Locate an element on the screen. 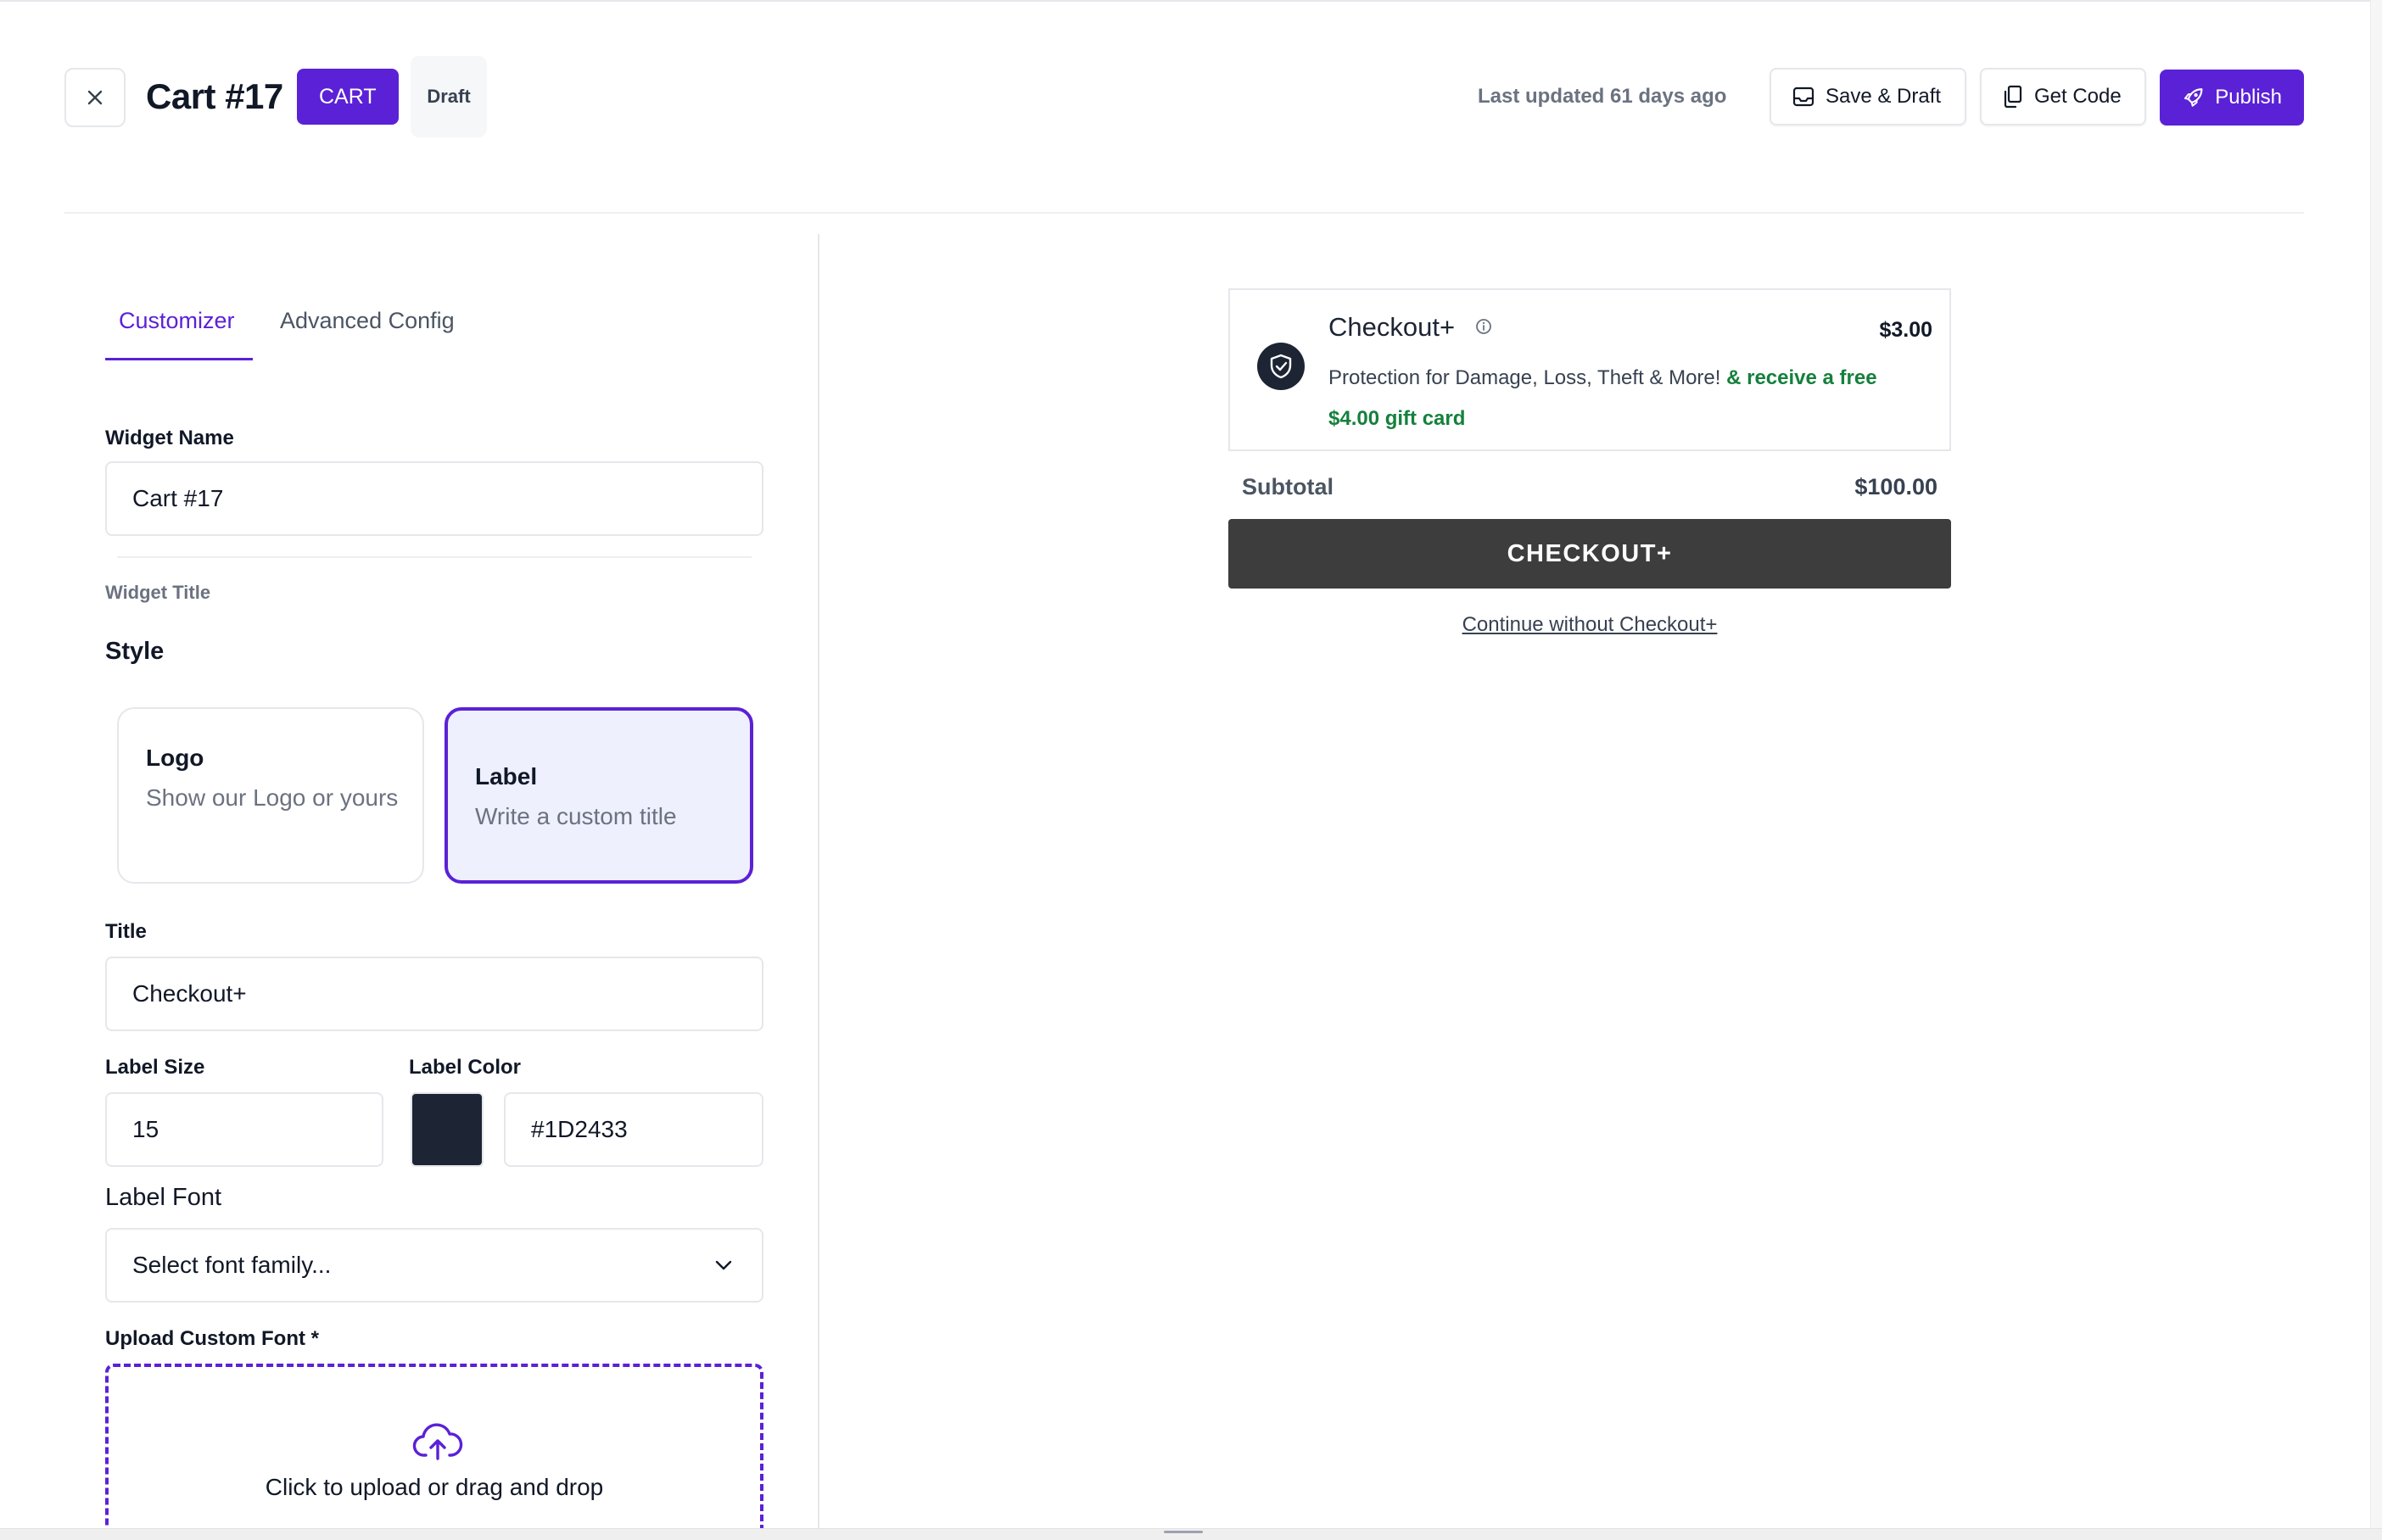 The width and height of the screenshot is (2382, 1540). vertical-scrollbar is located at coordinates (2376, 770).